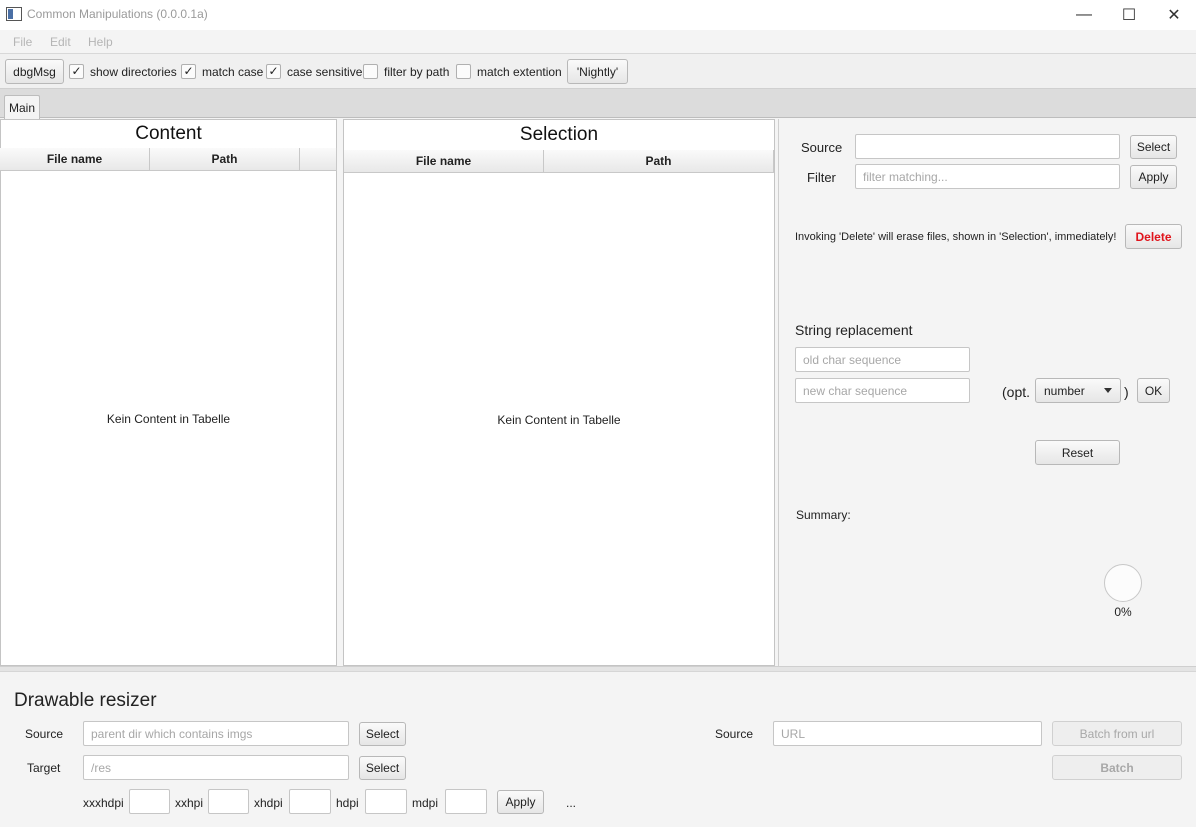  I want to click on density-input-hdpi, so click(386, 801).